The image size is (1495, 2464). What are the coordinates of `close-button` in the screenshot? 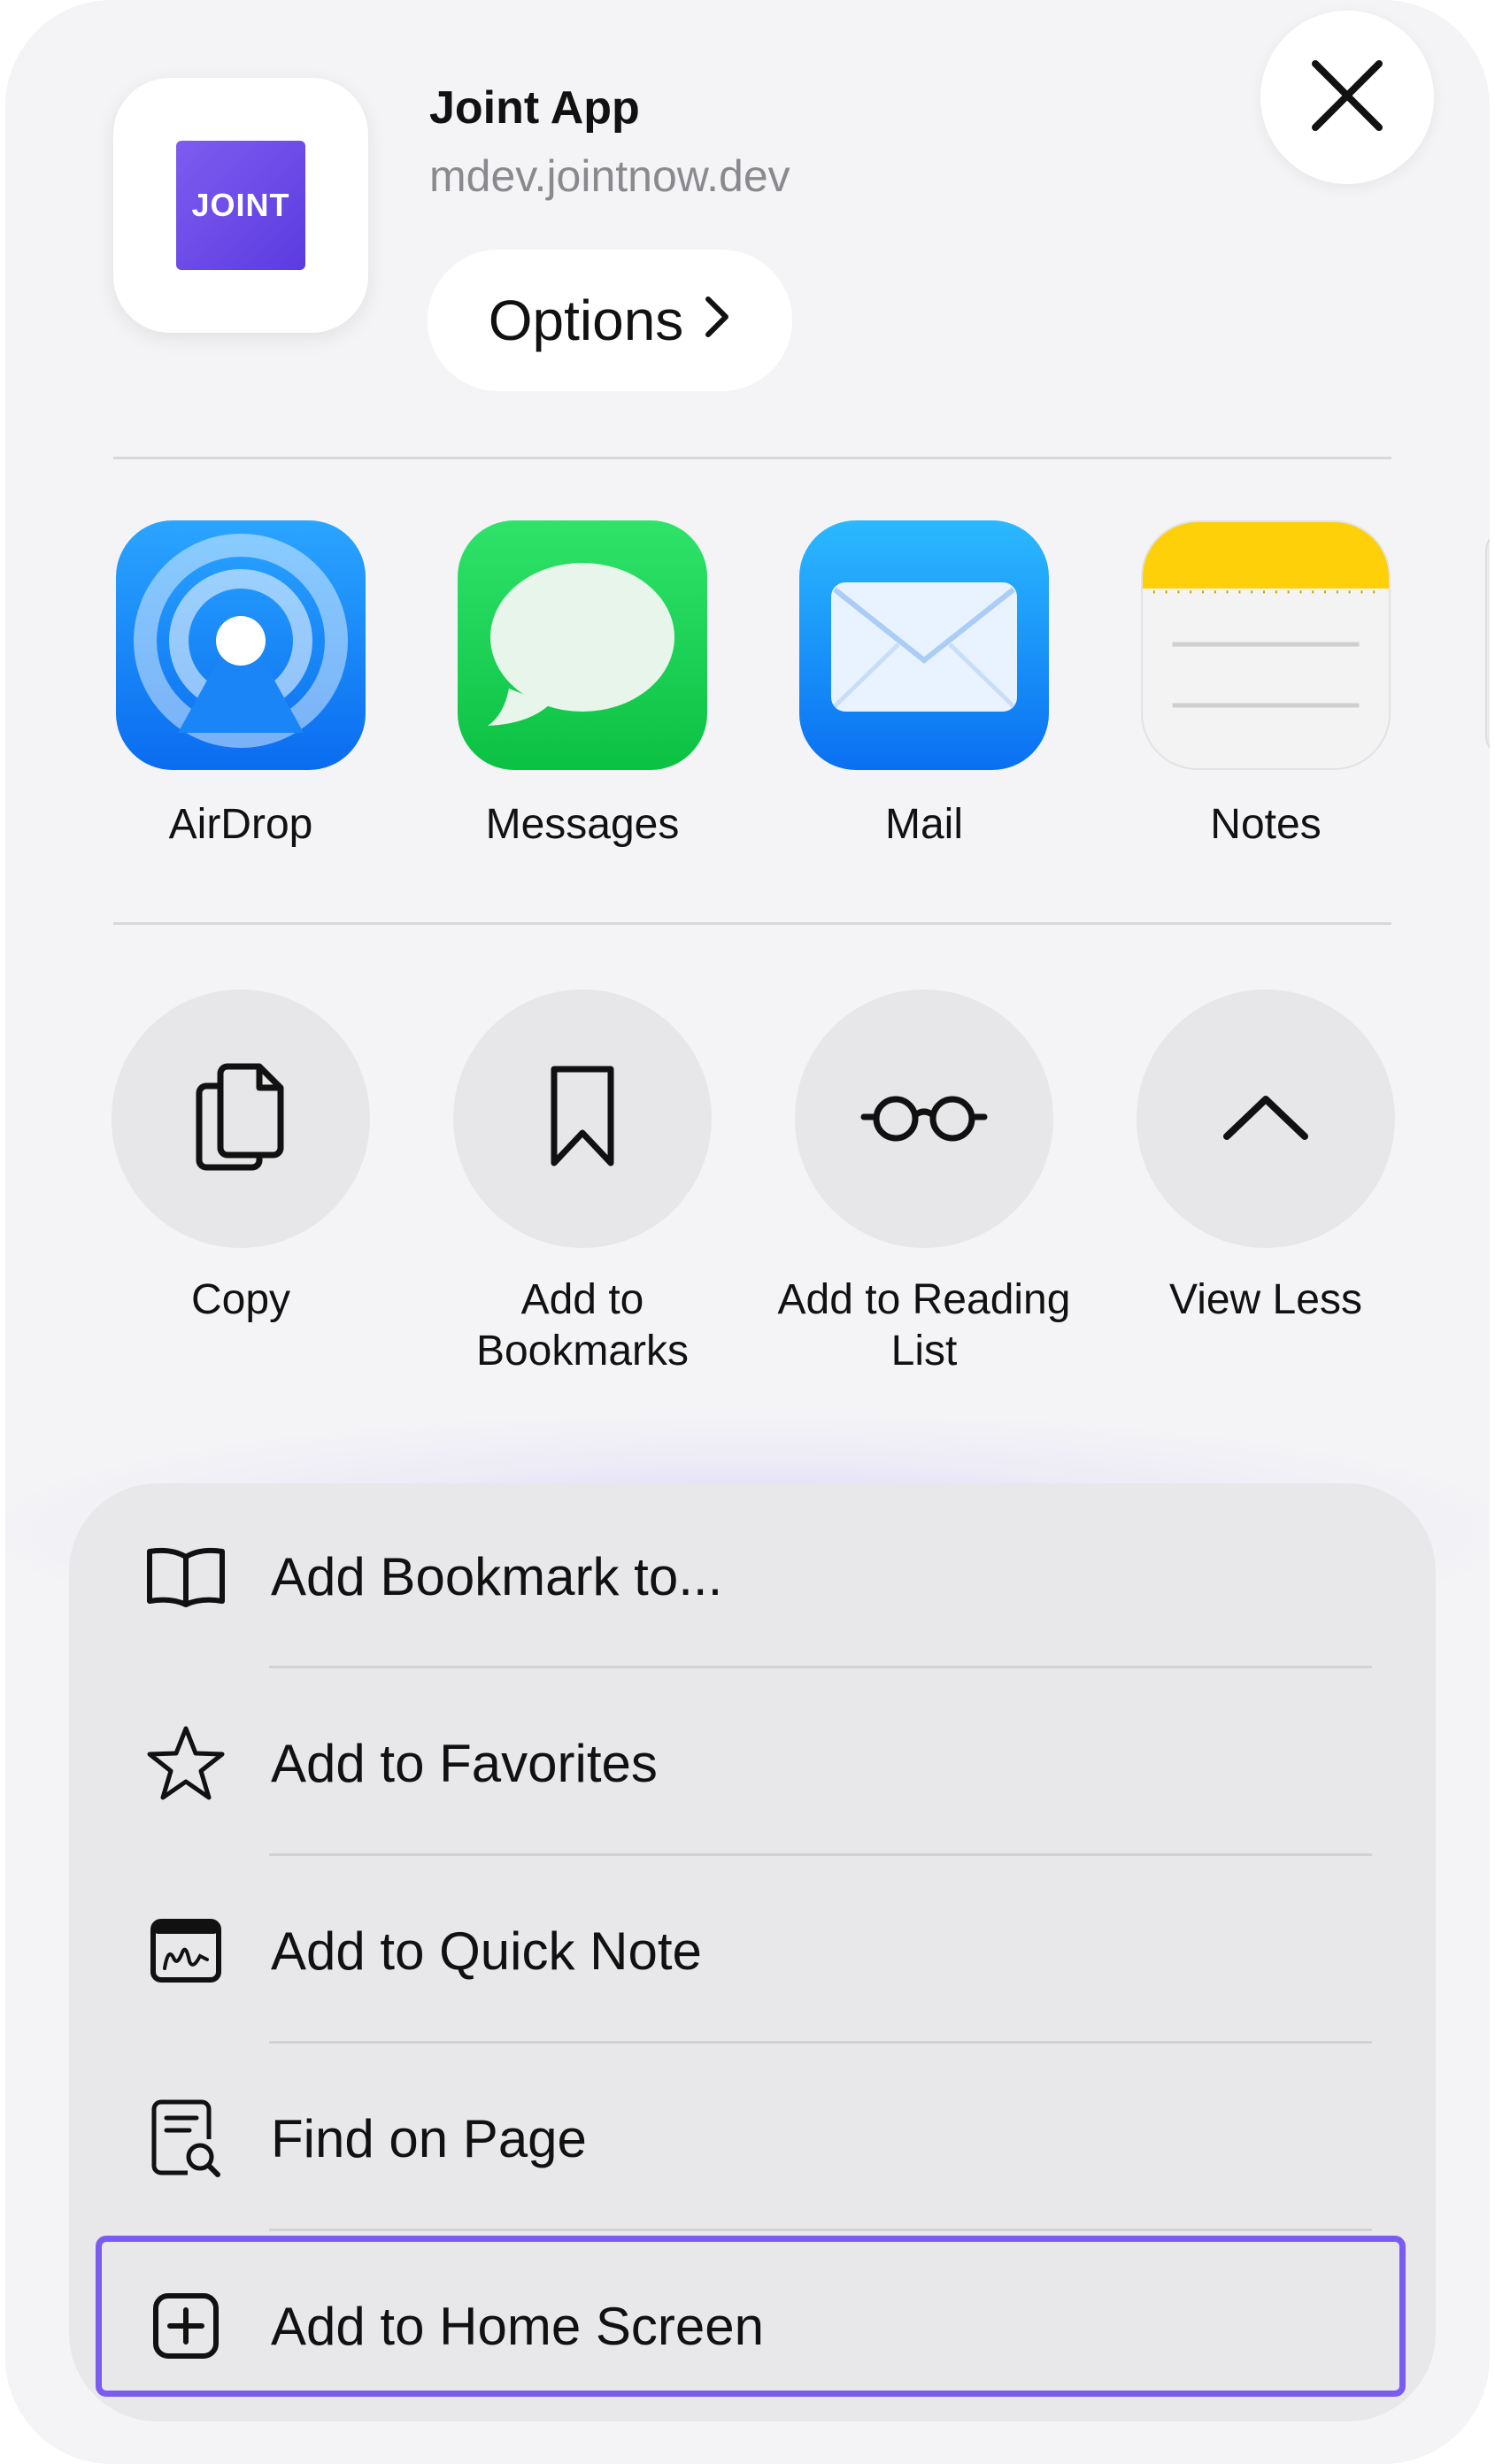 It's located at (1347, 97).